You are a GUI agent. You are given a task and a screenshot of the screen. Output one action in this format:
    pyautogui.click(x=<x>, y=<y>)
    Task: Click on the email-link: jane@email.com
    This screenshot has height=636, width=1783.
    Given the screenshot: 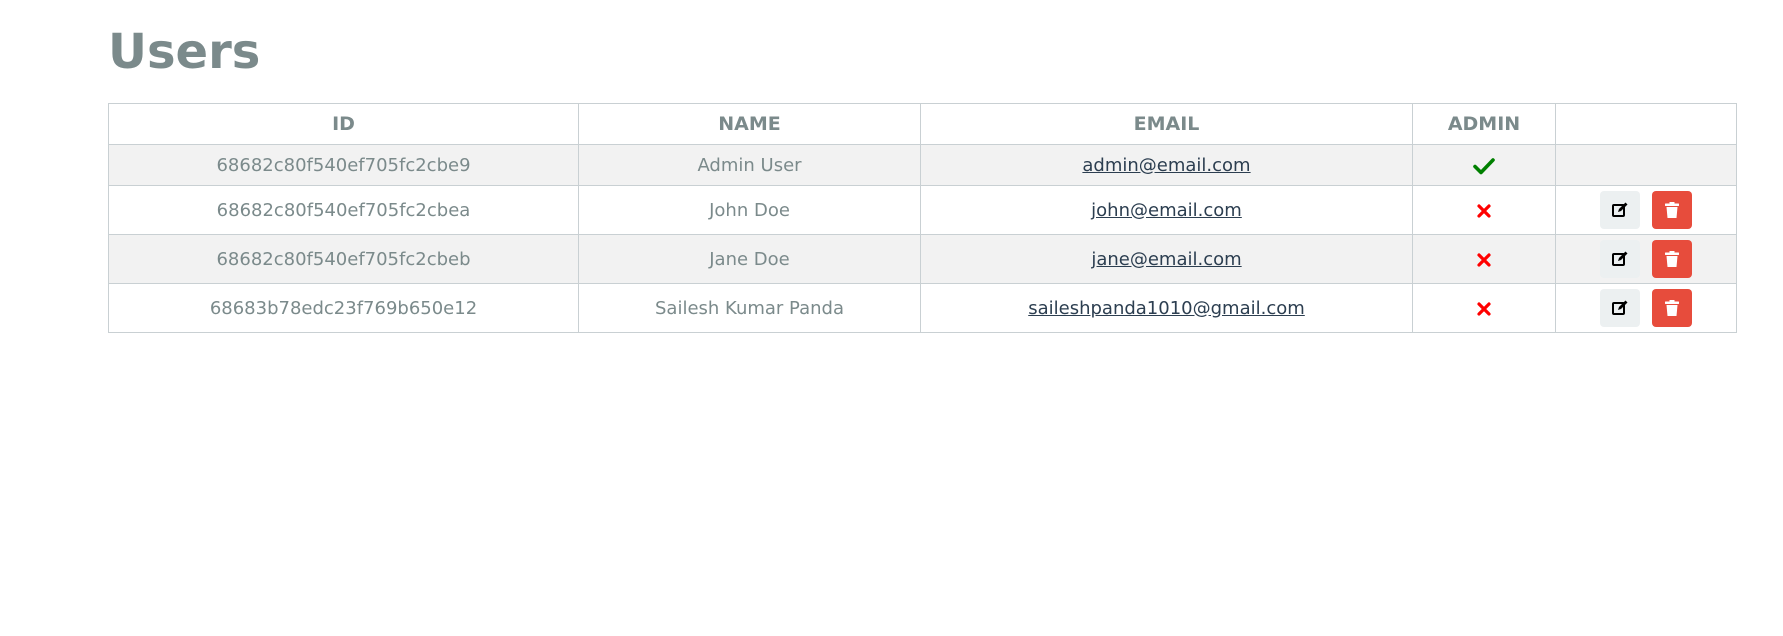 What is the action you would take?
    pyautogui.click(x=1166, y=259)
    